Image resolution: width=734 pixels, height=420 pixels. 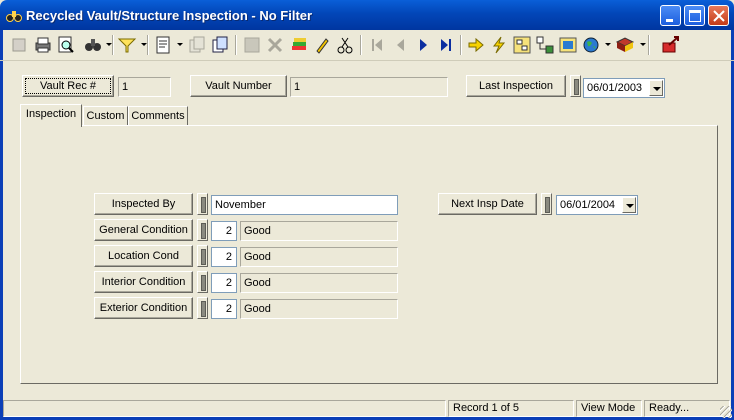 I want to click on report-dropdown-icon, so click(x=180, y=44).